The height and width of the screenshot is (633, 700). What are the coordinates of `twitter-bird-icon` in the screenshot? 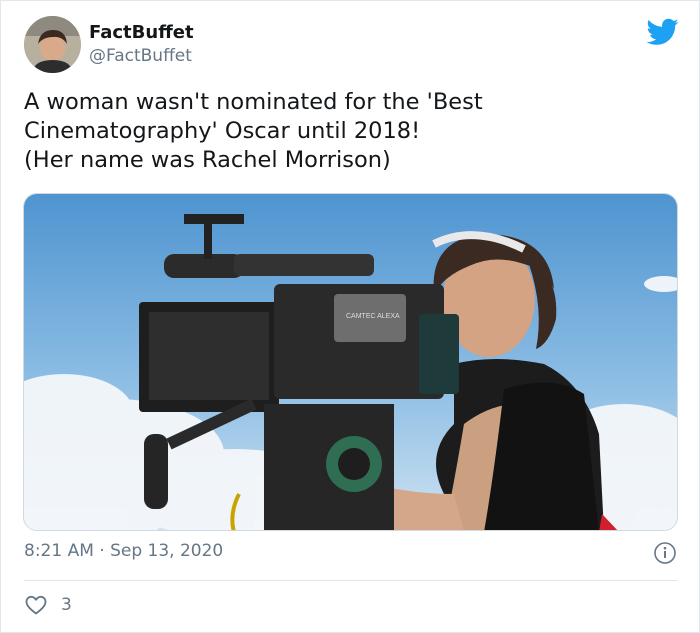 It's located at (663, 32).